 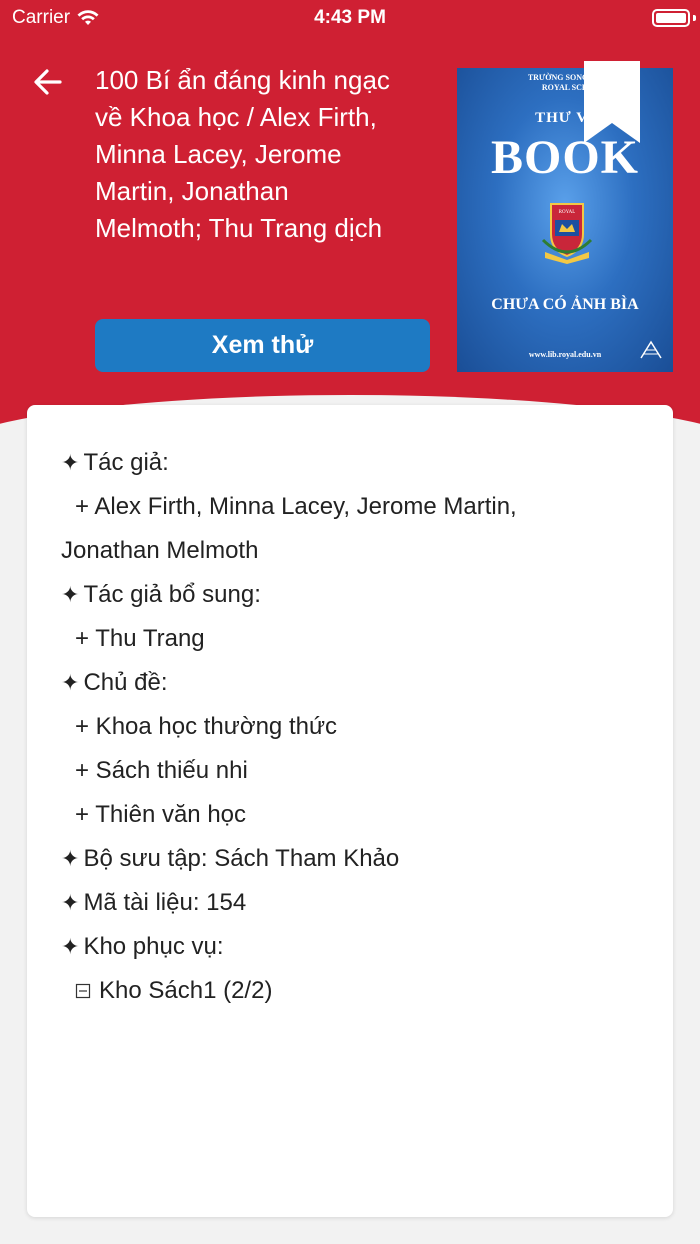 I want to click on cover-school-name: TRƯỜNG SONG NG ROYAL SCH, so click(x=565, y=83).